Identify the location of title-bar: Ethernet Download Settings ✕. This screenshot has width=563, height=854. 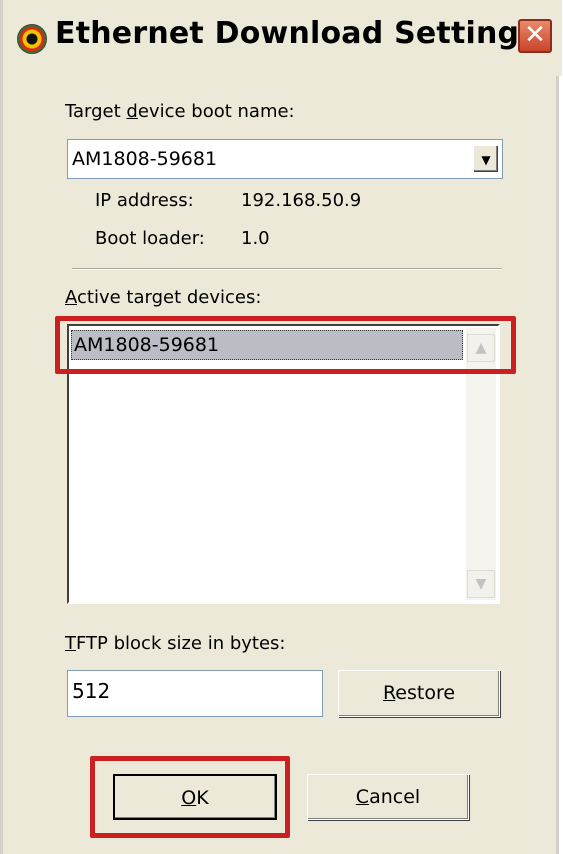
(282, 38).